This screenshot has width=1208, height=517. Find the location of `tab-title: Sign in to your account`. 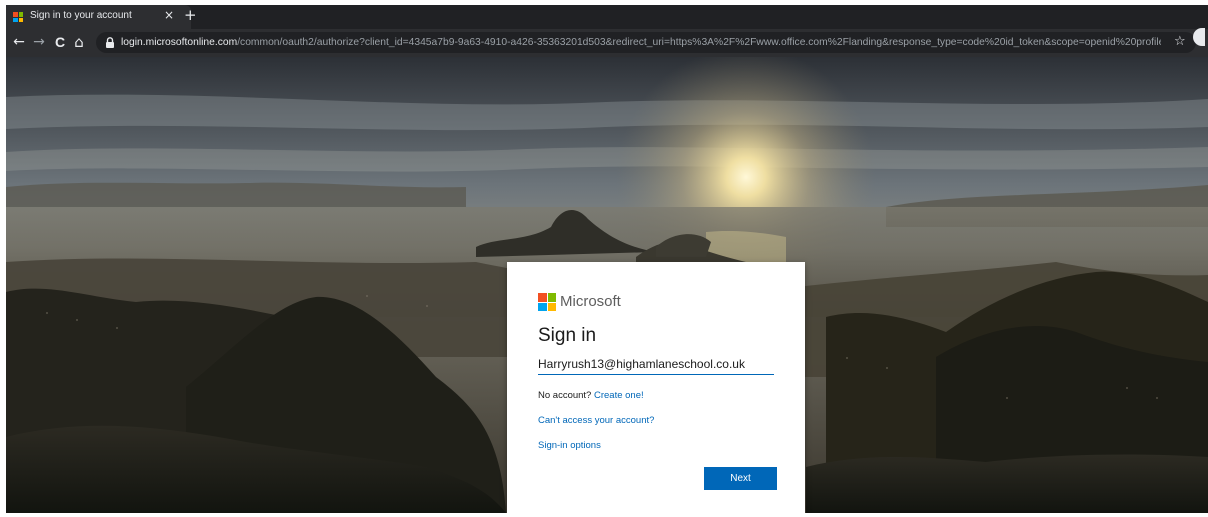

tab-title: Sign in to your account is located at coordinates (81, 15).